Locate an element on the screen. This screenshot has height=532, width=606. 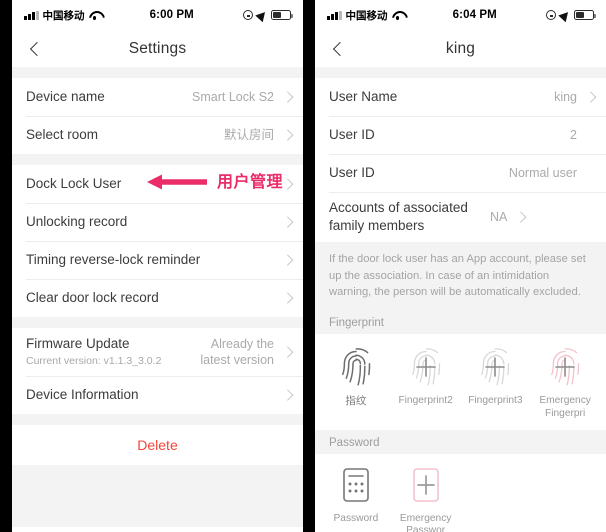
row-unlocking-record: Unlocking record is located at coordinates (157, 222).